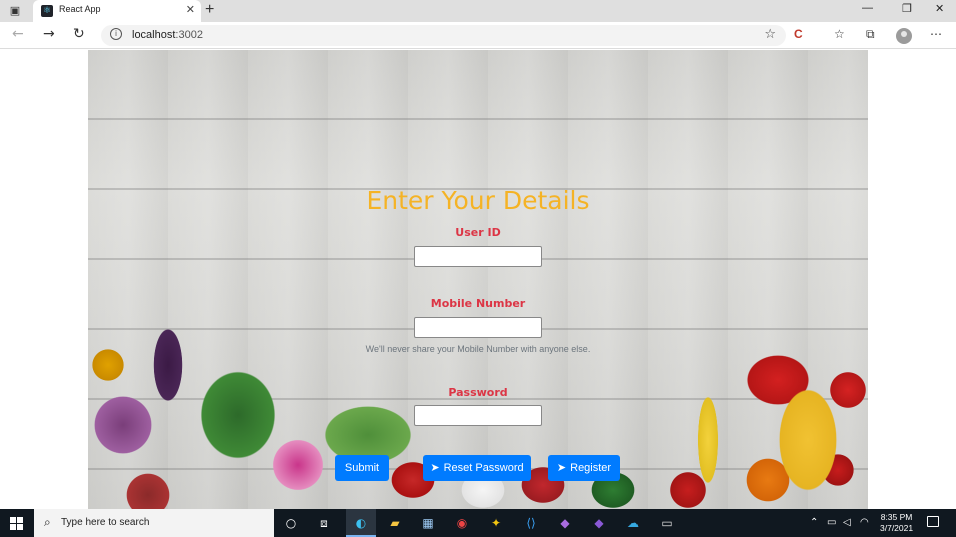  Describe the element at coordinates (897, 528) in the screenshot. I see `clock-date: 3/7/2021` at that location.